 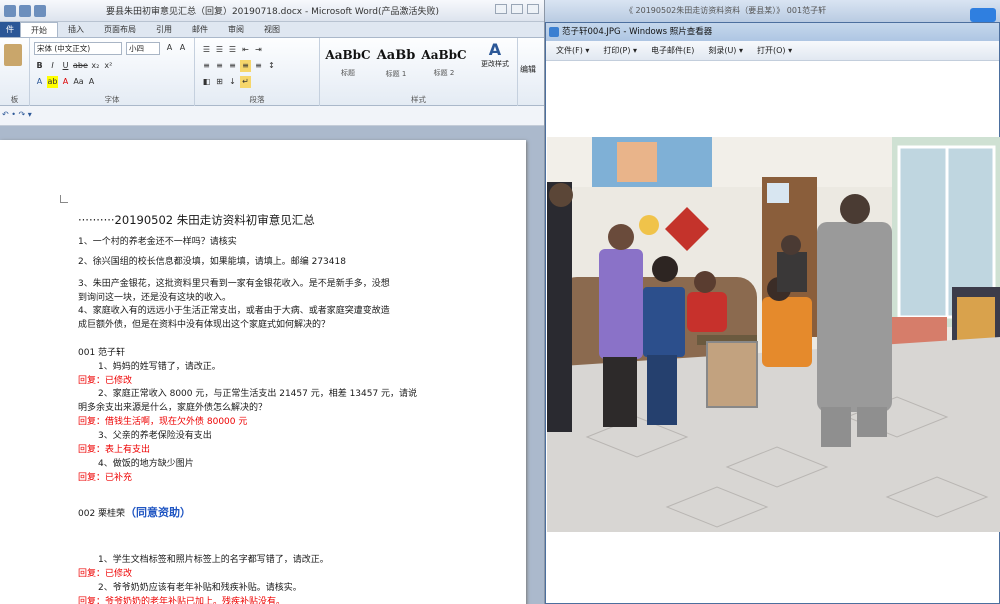 What do you see at coordinates (554, 32) in the screenshot?
I see `photo-viewer-icon` at bounding box center [554, 32].